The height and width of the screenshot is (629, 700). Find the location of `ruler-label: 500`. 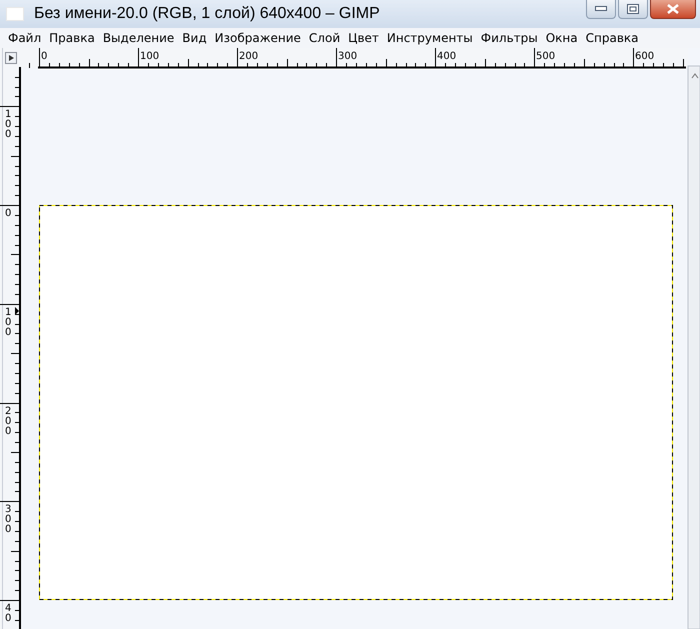

ruler-label: 500 is located at coordinates (546, 56).